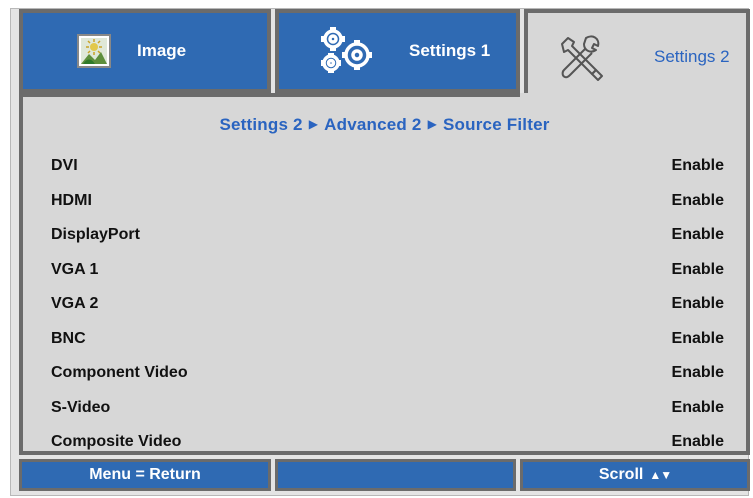  What do you see at coordinates (581, 57) in the screenshot?
I see `tools-icon` at bounding box center [581, 57].